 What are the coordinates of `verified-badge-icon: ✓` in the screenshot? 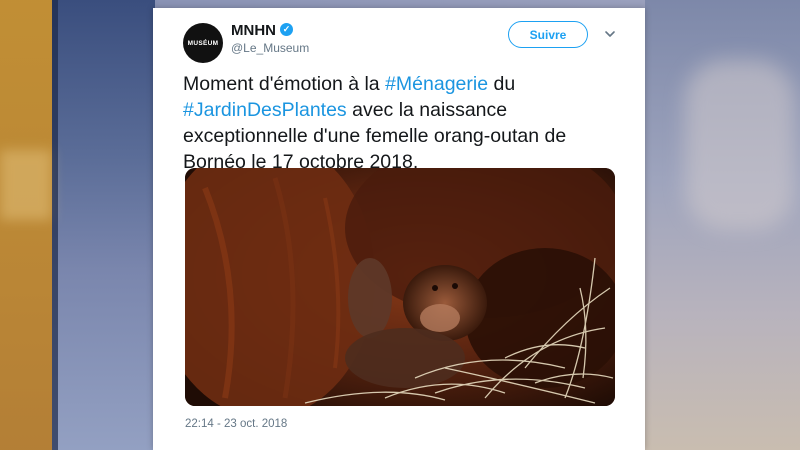 It's located at (286, 29).